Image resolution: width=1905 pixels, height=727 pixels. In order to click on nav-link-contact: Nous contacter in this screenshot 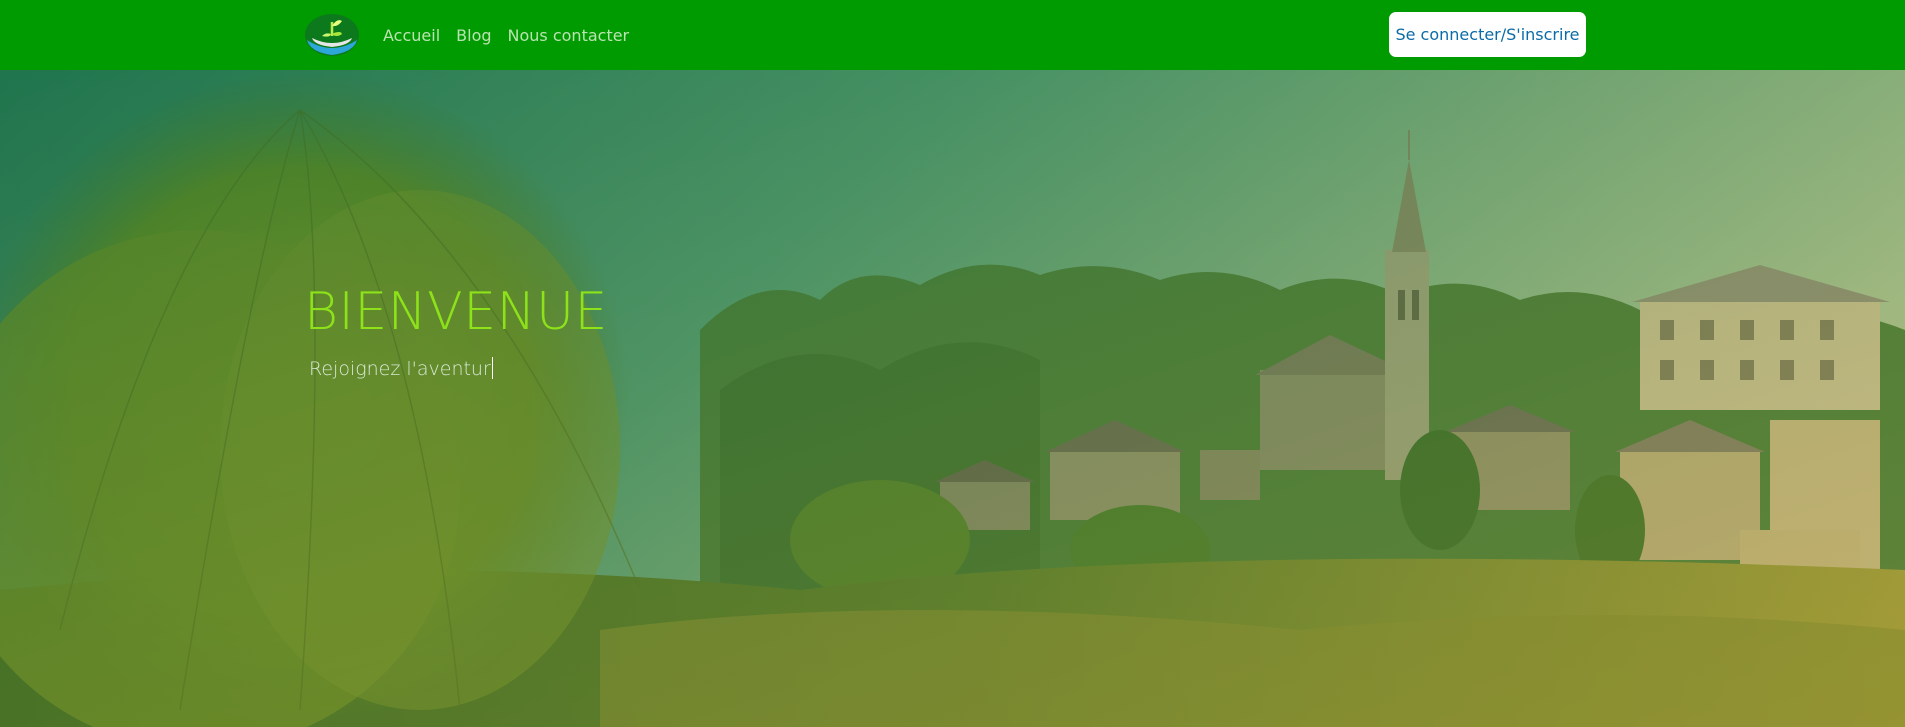, I will do `click(569, 35)`.